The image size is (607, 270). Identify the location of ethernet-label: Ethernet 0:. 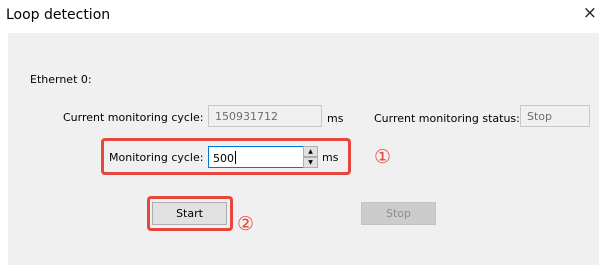
(61, 79).